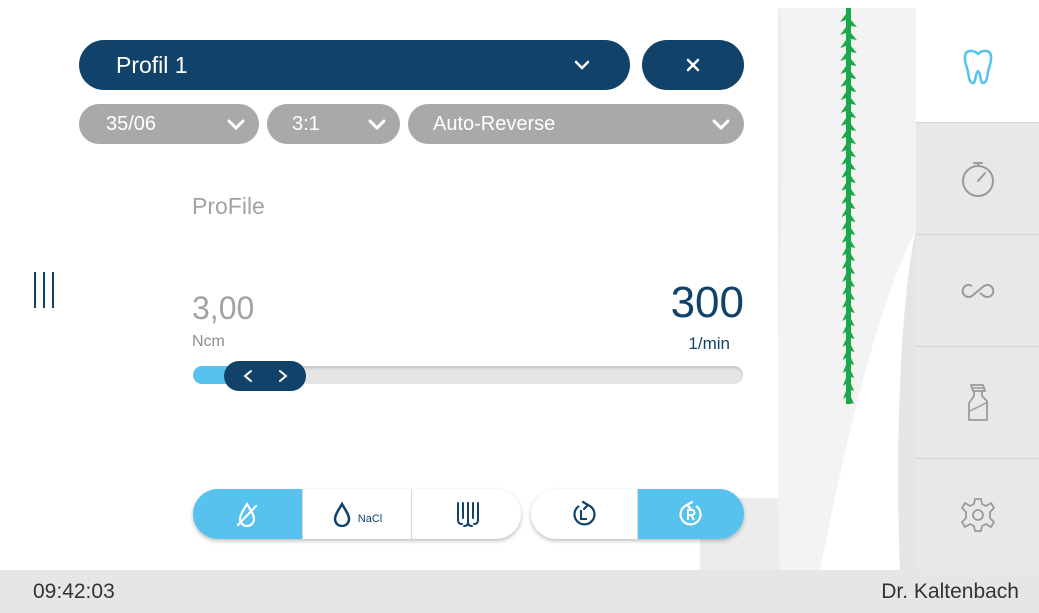 Image resolution: width=1039 pixels, height=613 pixels. Describe the element at coordinates (519, 591) in the screenshot. I see `status-bar: 09:42:03 Dr. Kaltenbach` at that location.